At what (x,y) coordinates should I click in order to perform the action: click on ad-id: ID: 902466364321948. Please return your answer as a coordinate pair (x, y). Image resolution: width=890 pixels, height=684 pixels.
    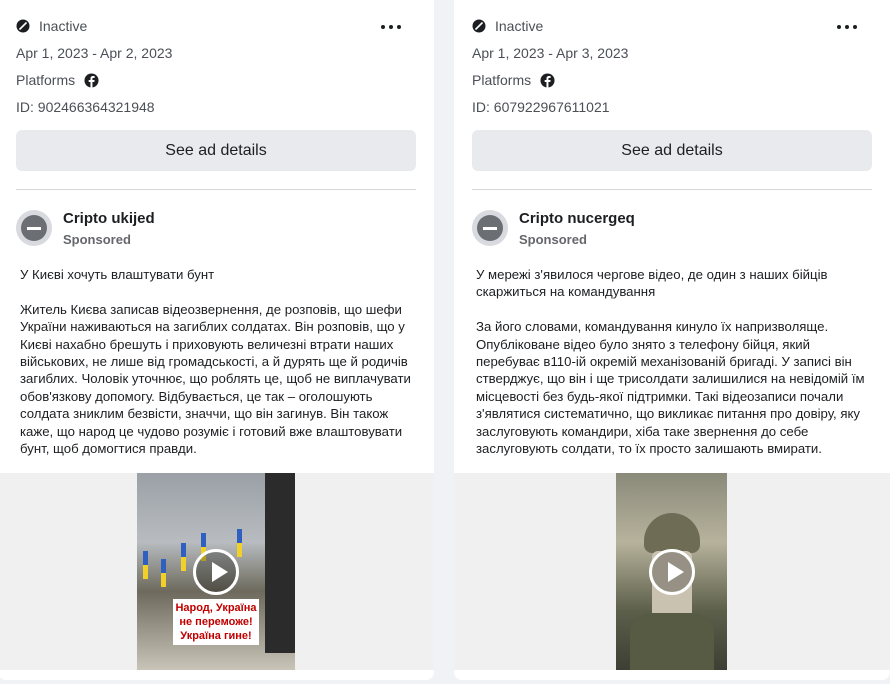
    Looking at the image, I should click on (85, 107).